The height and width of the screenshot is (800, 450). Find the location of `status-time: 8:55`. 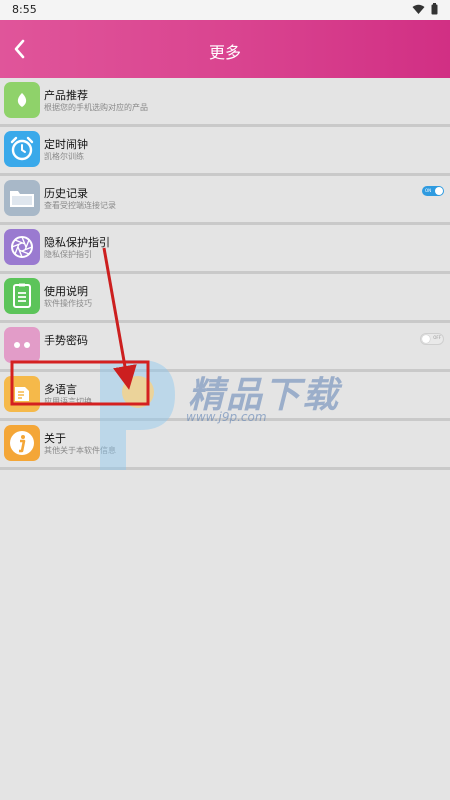

status-time: 8:55 is located at coordinates (24, 9).